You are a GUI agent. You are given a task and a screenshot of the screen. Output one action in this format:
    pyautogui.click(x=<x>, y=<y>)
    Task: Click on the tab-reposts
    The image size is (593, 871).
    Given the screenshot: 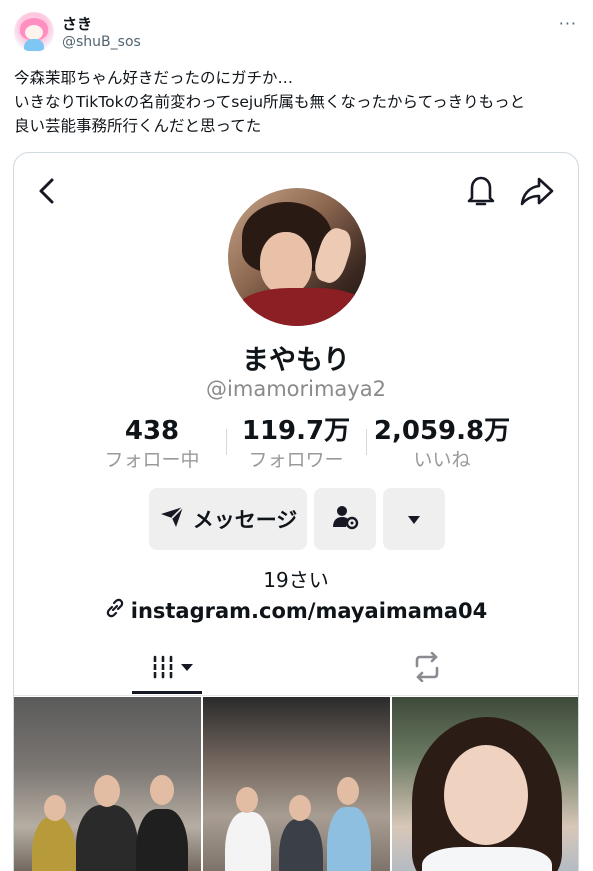 What is the action you would take?
    pyautogui.click(x=427, y=669)
    